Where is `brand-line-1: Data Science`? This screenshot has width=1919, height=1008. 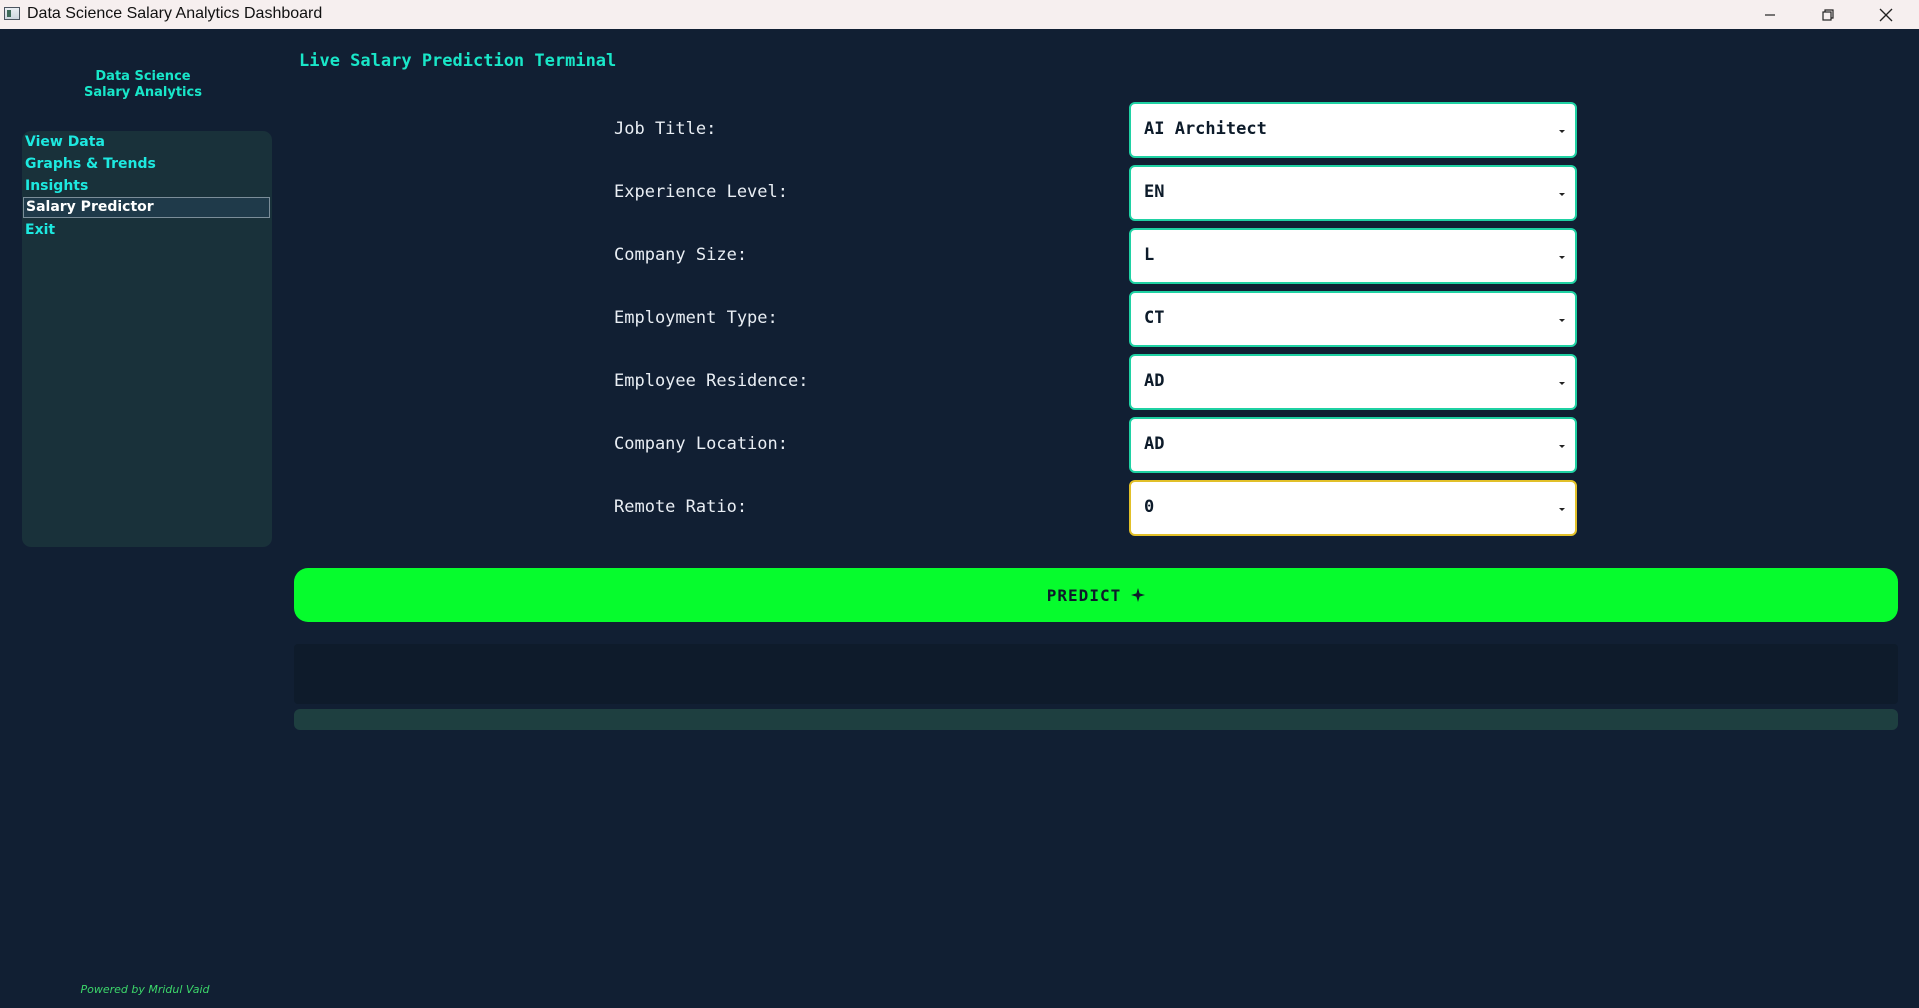
brand-line-1: Data Science is located at coordinates (143, 76).